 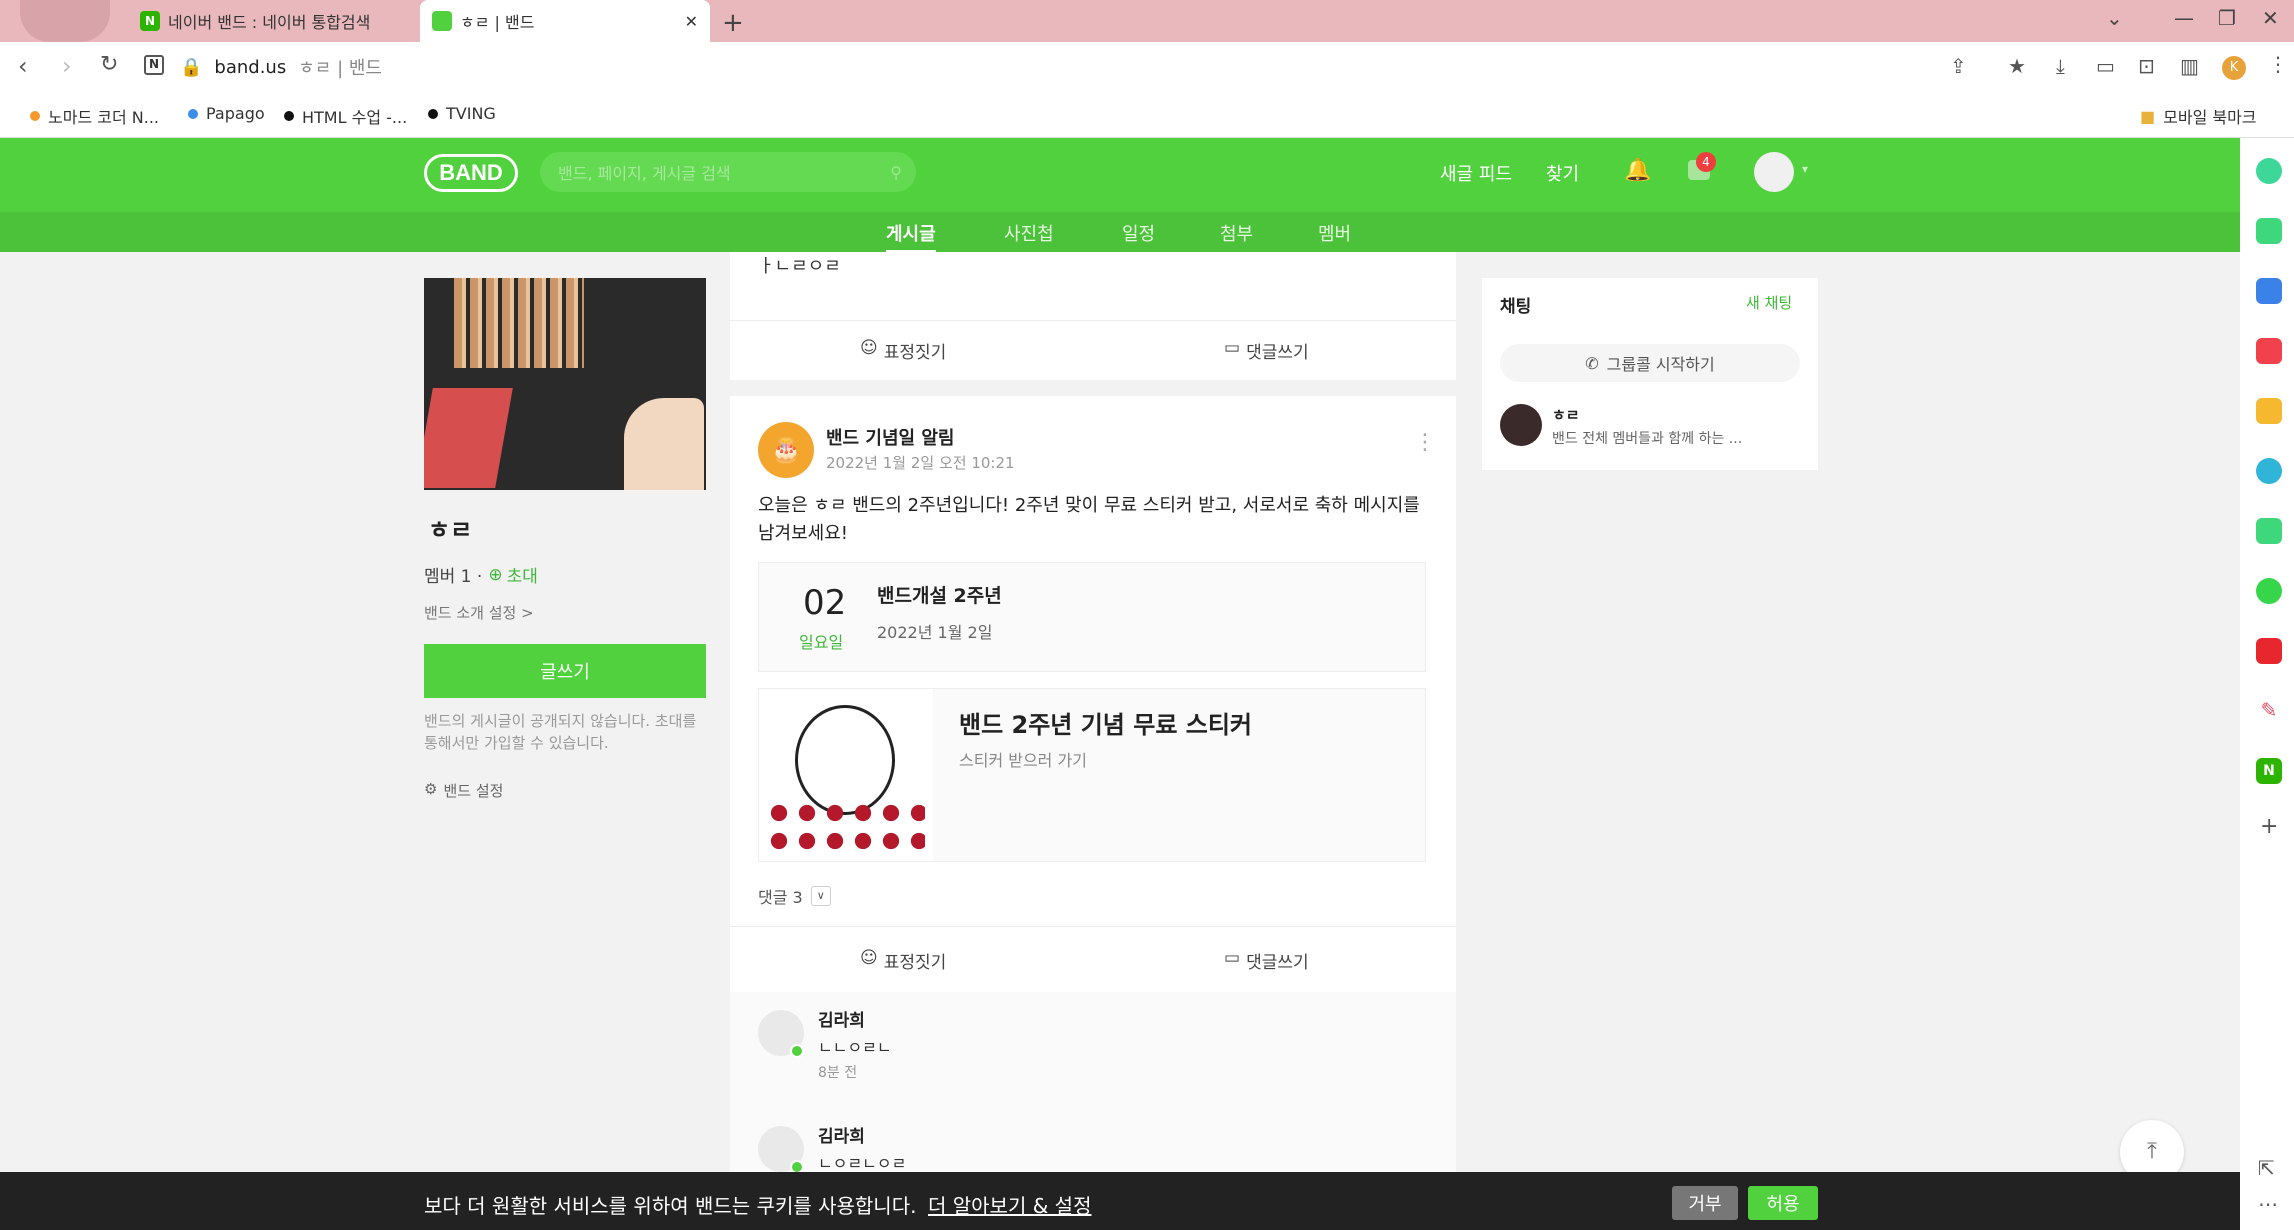 What do you see at coordinates (838, 1073) in the screenshot?
I see `comment-time: 8분 전` at bounding box center [838, 1073].